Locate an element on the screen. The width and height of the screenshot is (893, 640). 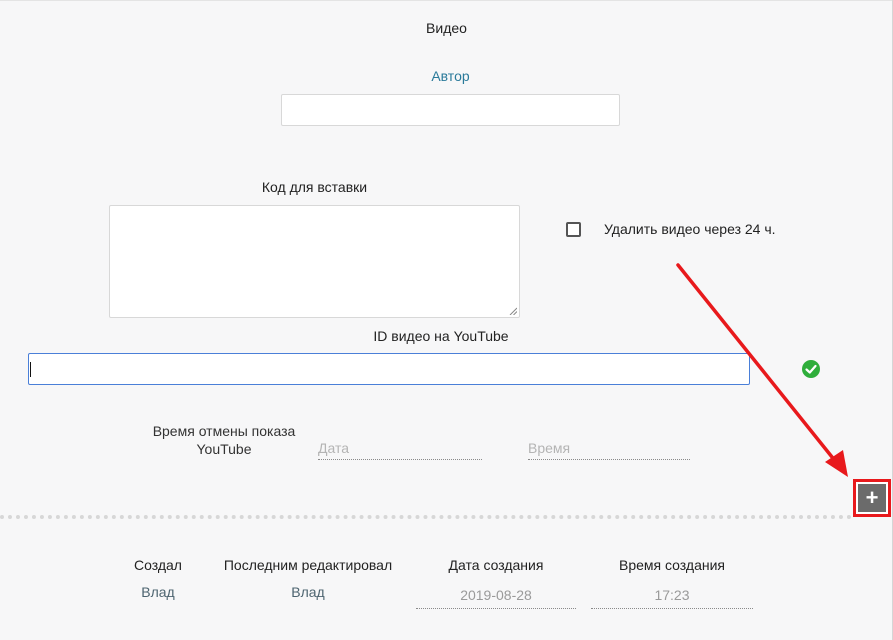
youtube-id-input is located at coordinates (389, 369).